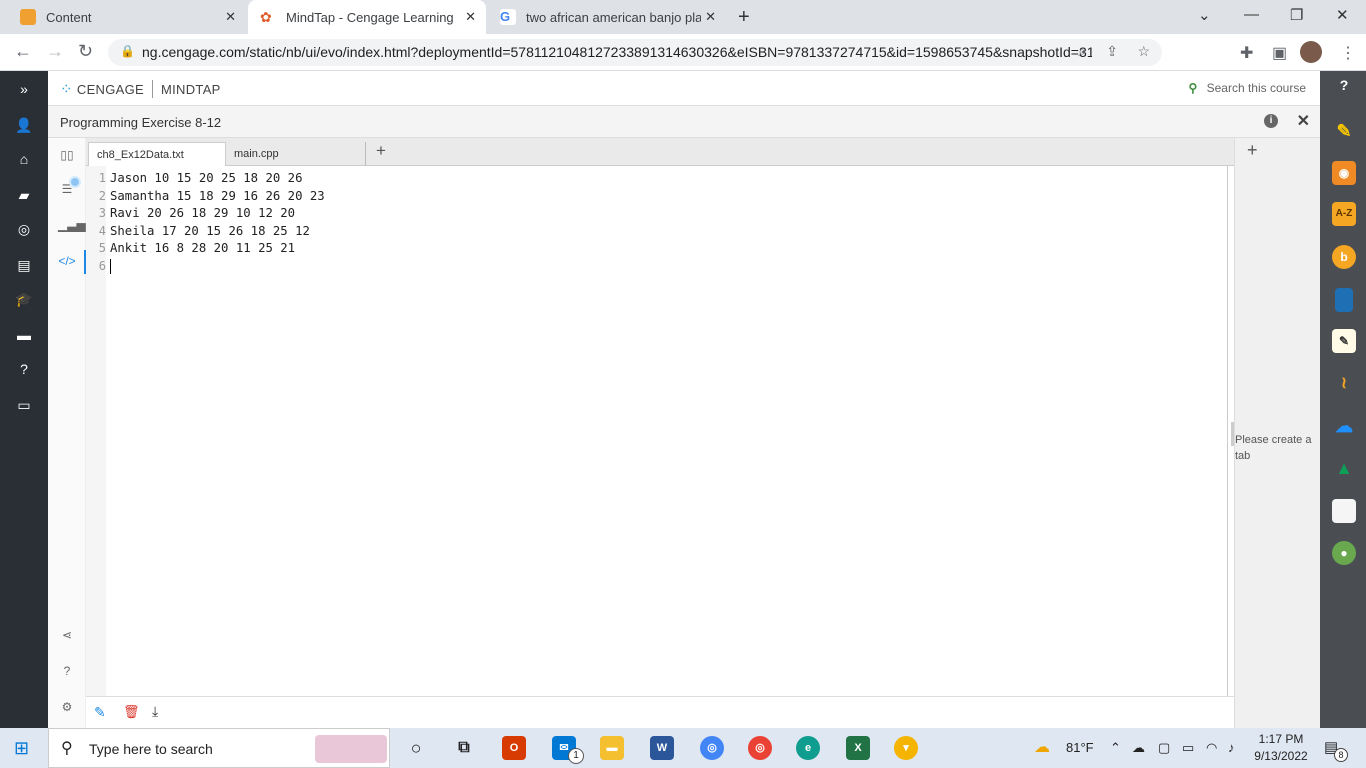  What do you see at coordinates (24, 197) in the screenshot?
I see `book-icon: ▰` at bounding box center [24, 197].